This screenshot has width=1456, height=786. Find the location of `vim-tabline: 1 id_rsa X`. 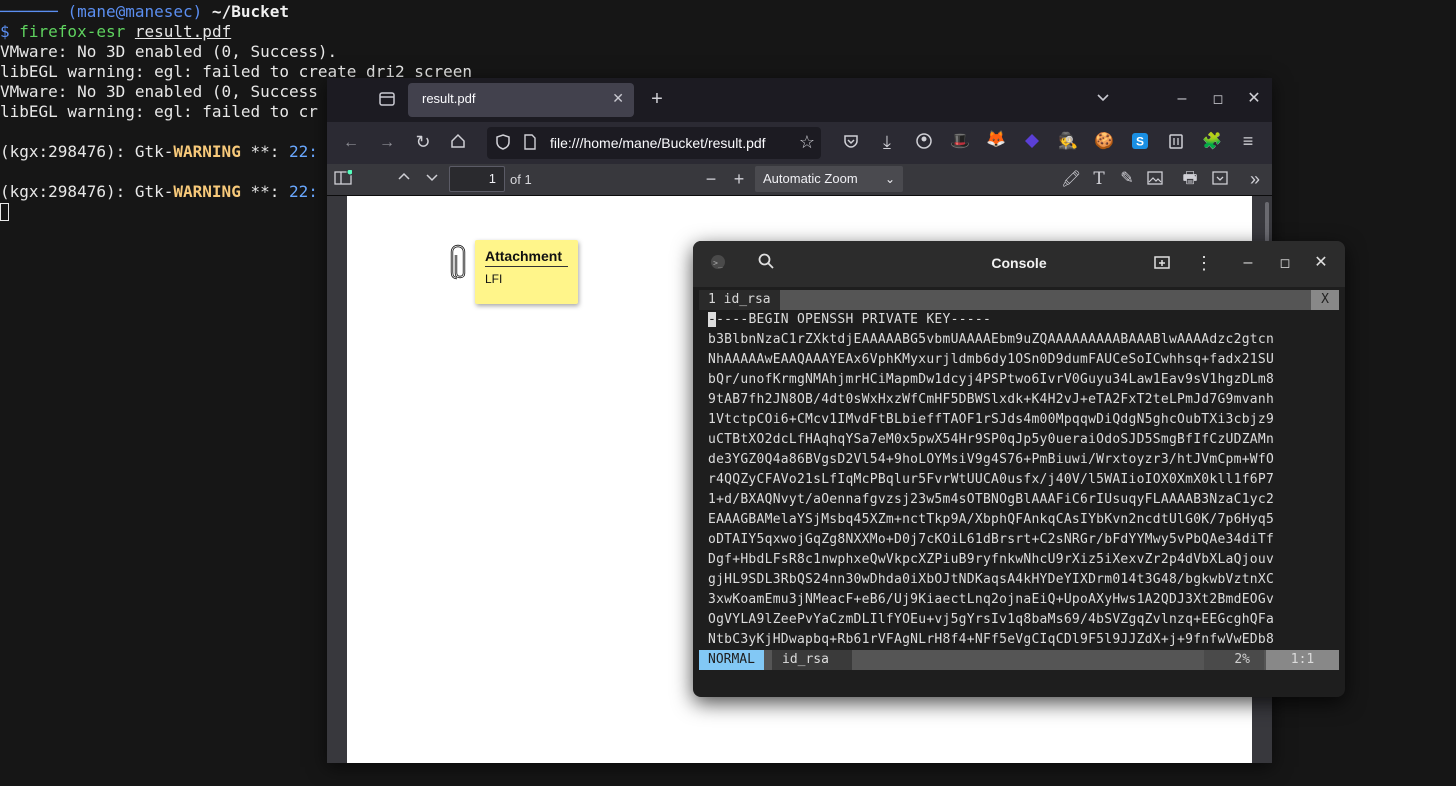

vim-tabline: 1 id_rsa X is located at coordinates (1019, 300).